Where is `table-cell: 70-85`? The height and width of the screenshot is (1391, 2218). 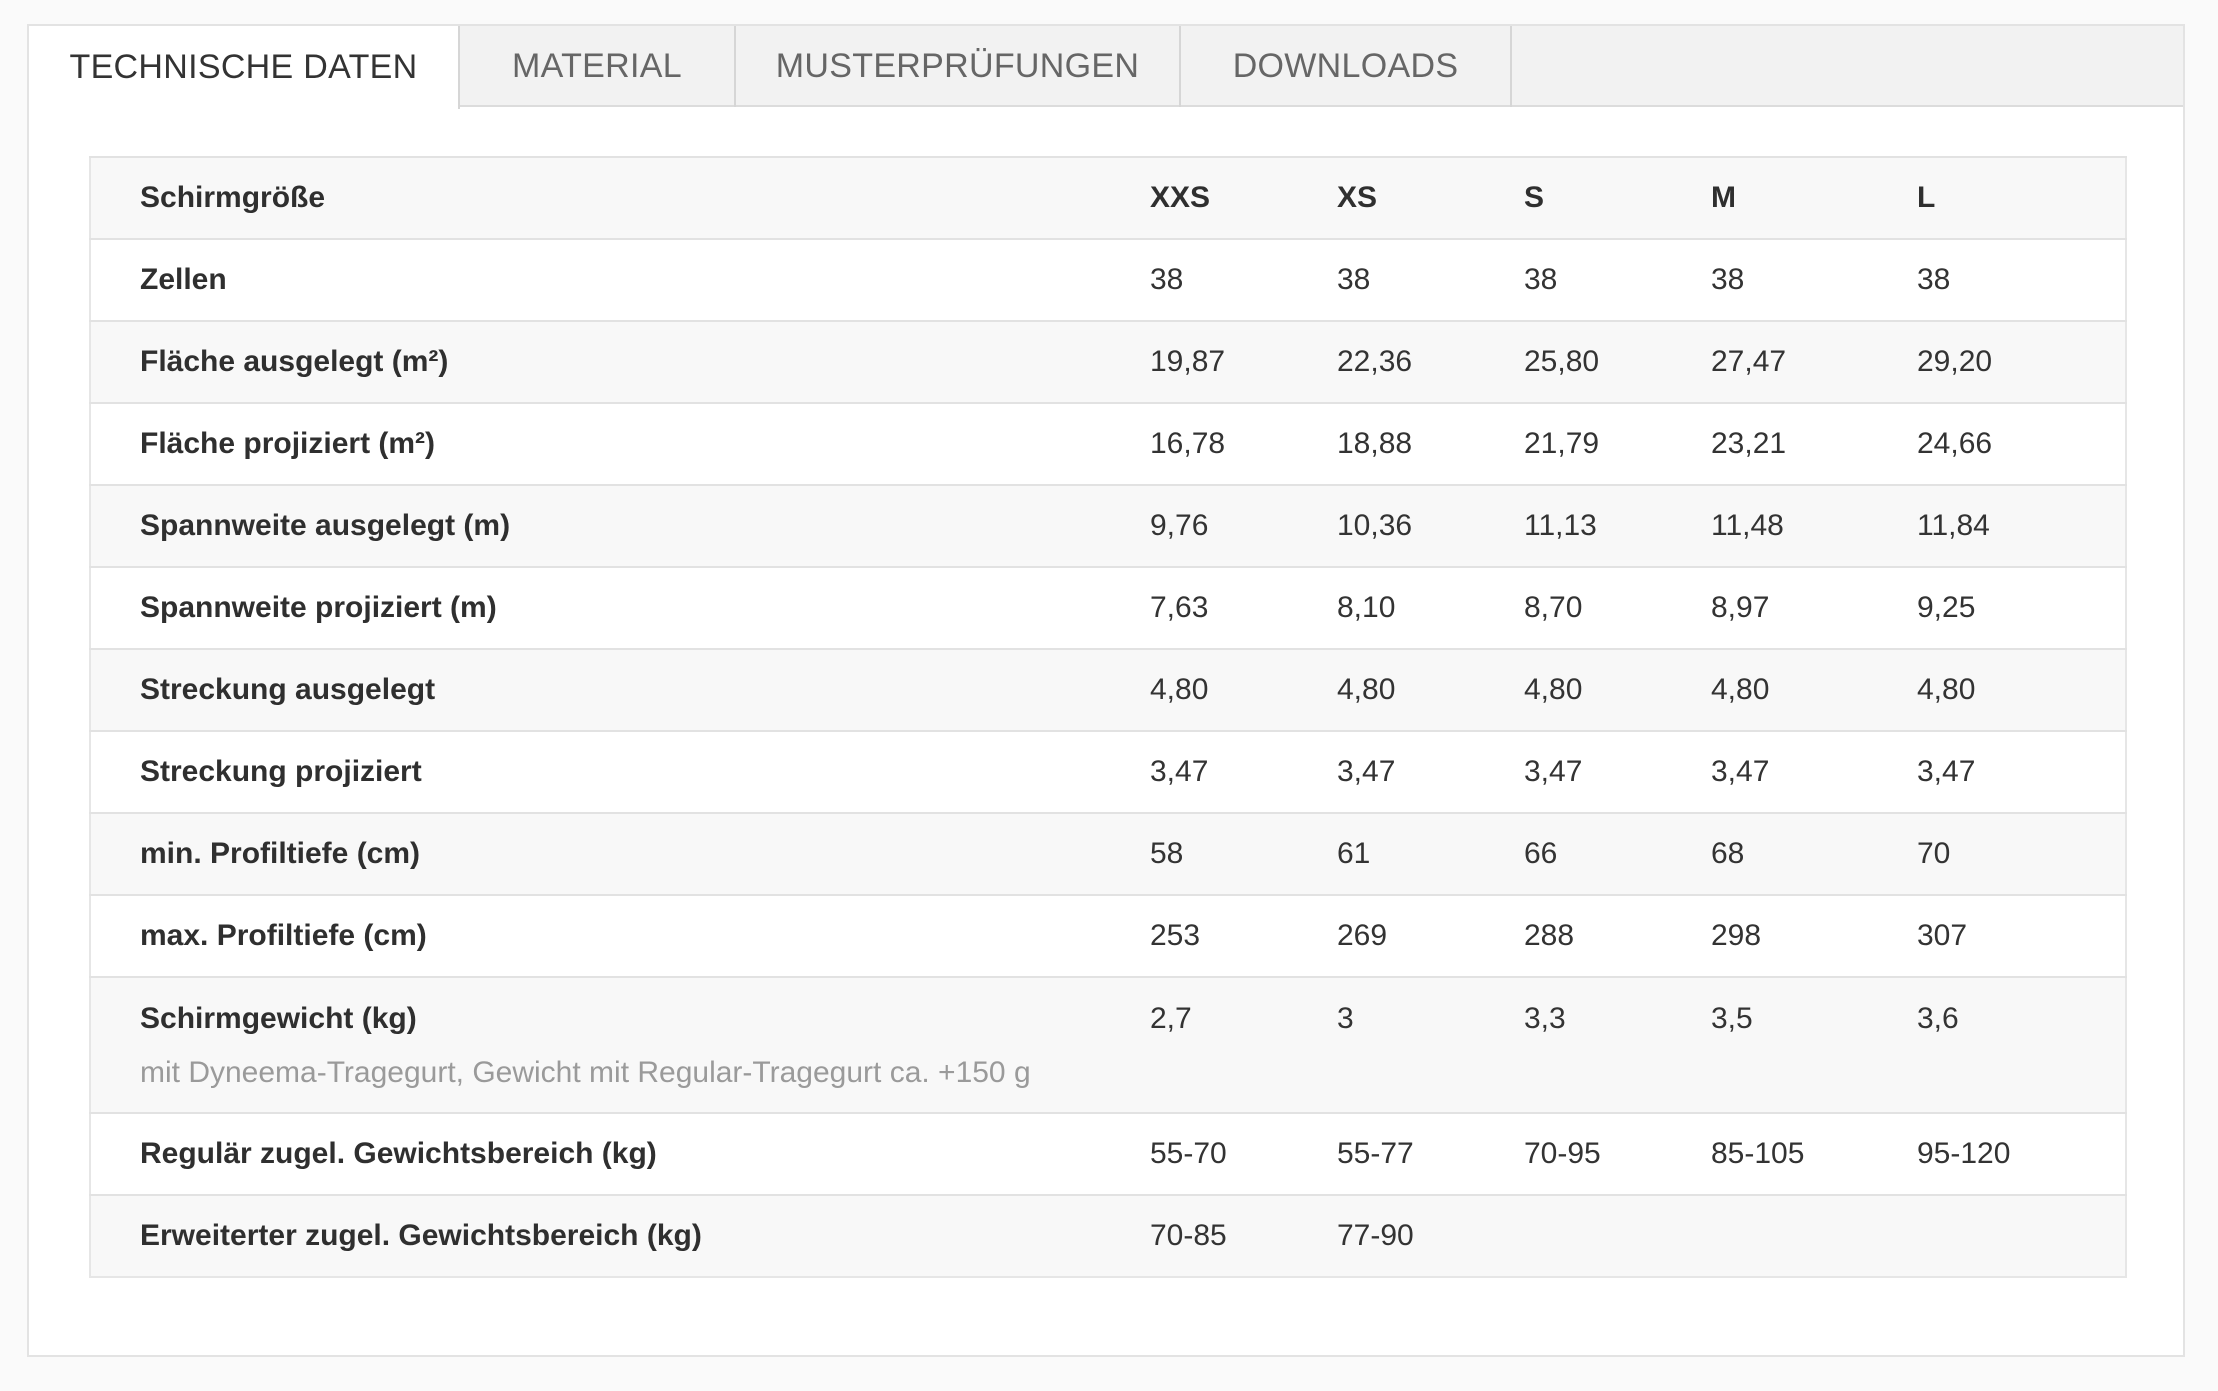
table-cell: 70-85 is located at coordinates (1188, 1235).